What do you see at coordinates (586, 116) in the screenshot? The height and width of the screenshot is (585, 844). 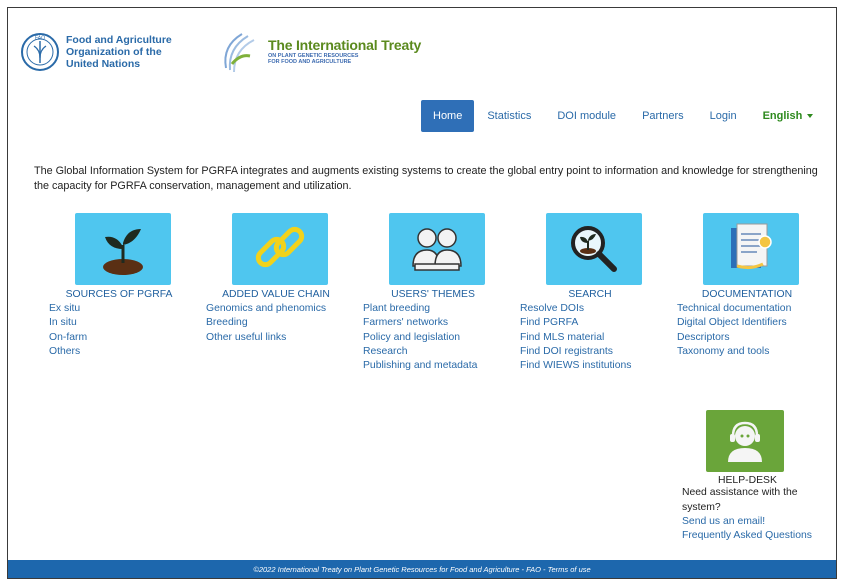 I see `nav-doi-module: DOI module` at bounding box center [586, 116].